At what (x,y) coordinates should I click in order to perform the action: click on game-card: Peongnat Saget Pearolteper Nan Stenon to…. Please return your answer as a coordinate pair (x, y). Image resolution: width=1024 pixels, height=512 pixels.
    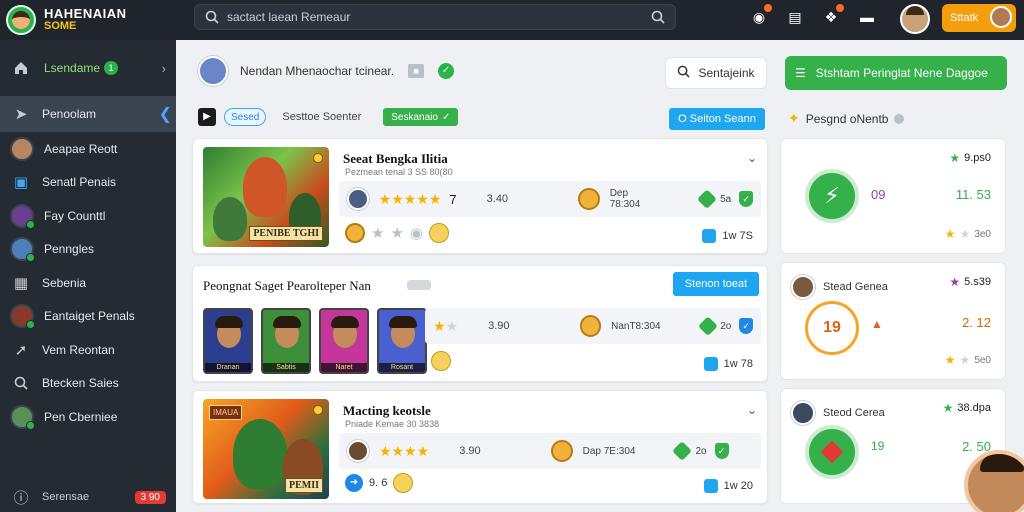
    Looking at the image, I should click on (480, 323).